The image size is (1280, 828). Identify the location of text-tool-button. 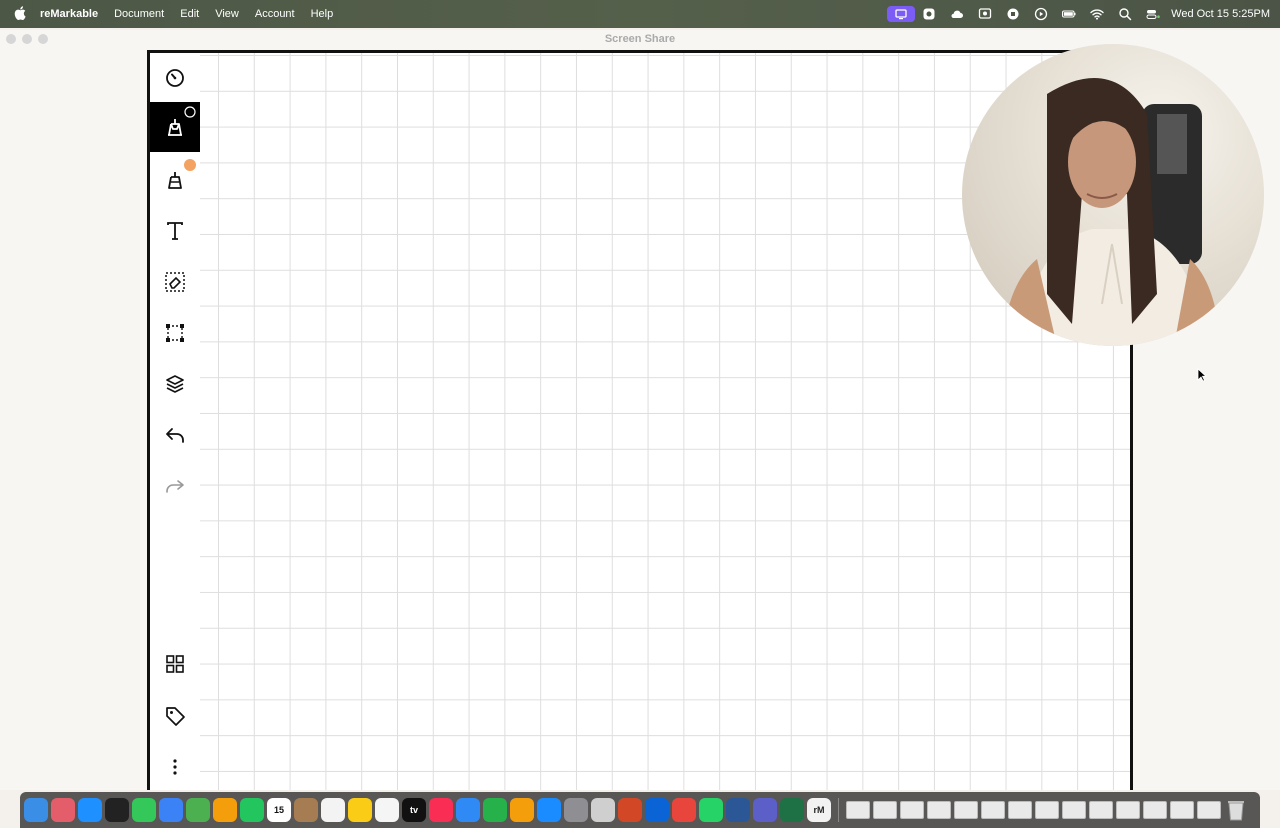
(175, 231).